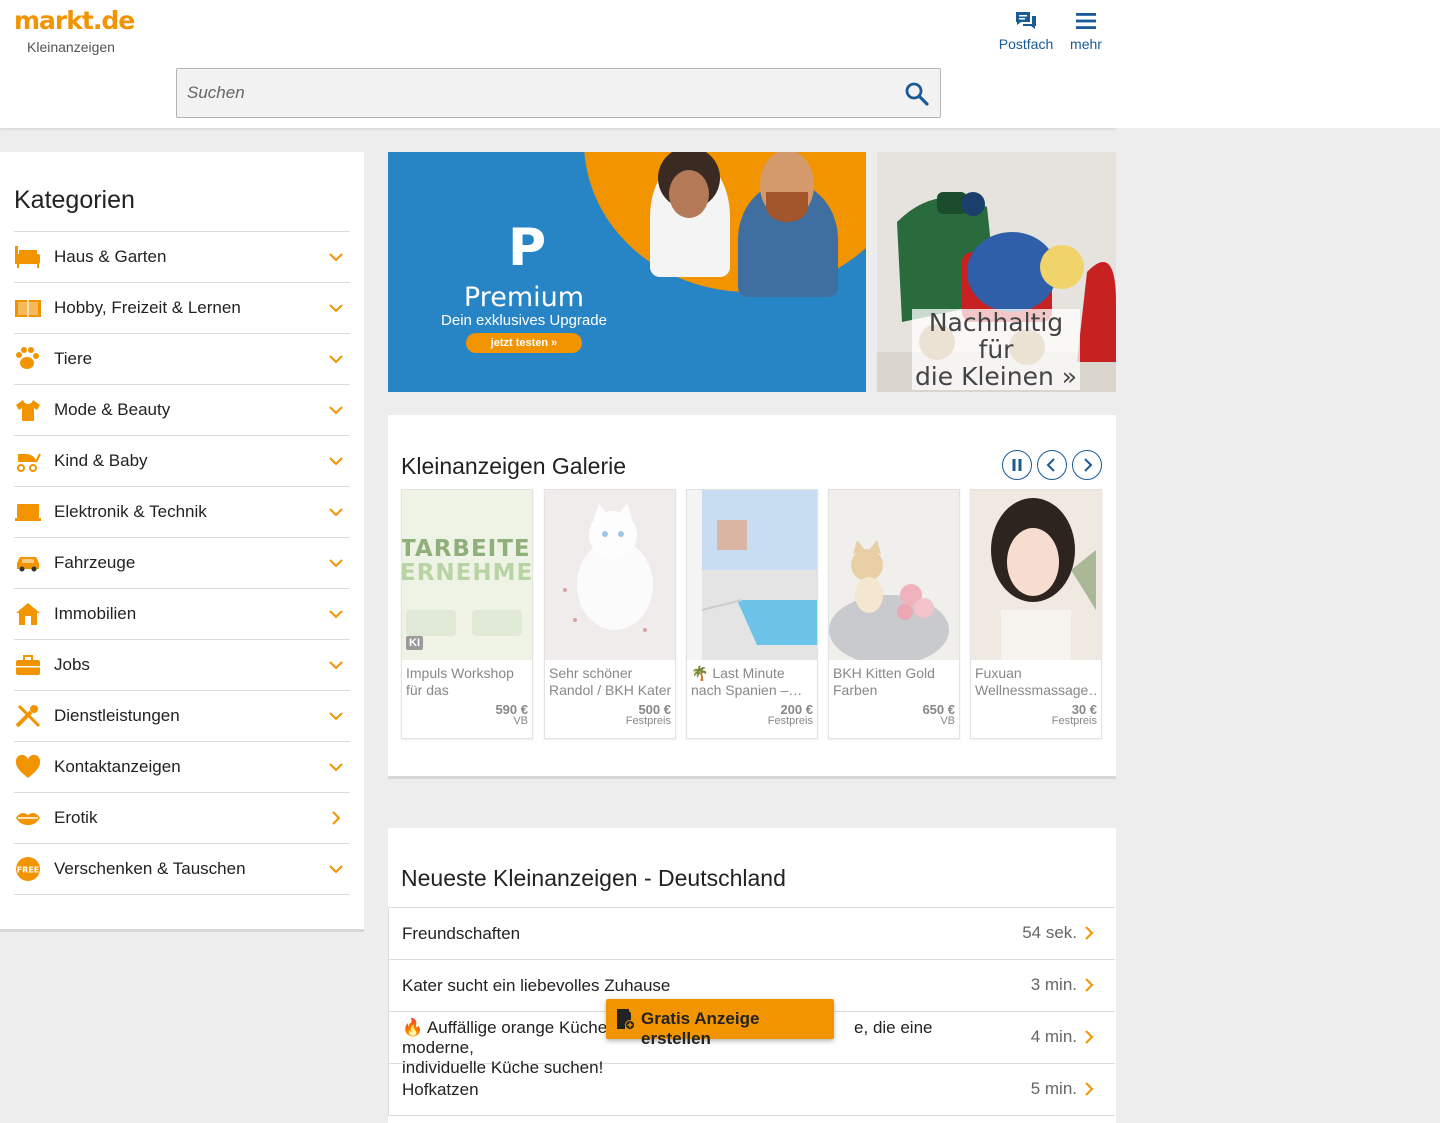 This screenshot has height=1123, width=1440. I want to click on premium-subtitle: Dein exklusives Upgrade, so click(524, 320).